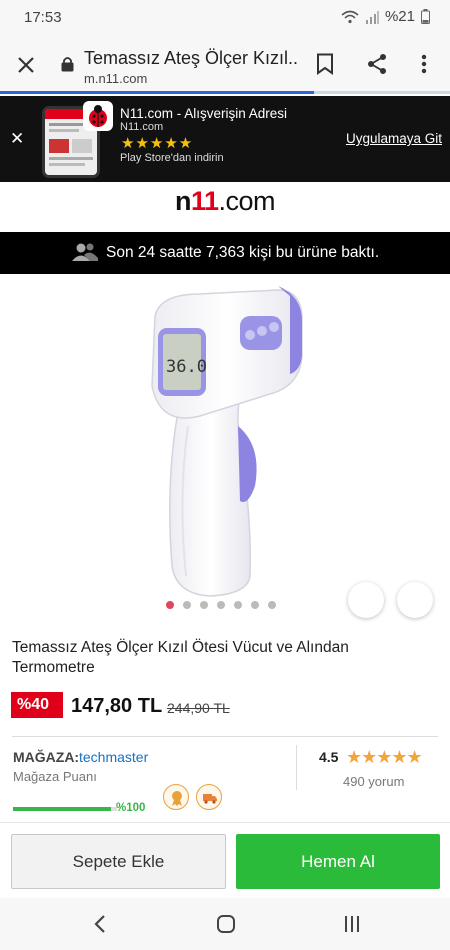  What do you see at coordinates (425, 16) in the screenshot?
I see `battery-icon` at bounding box center [425, 16].